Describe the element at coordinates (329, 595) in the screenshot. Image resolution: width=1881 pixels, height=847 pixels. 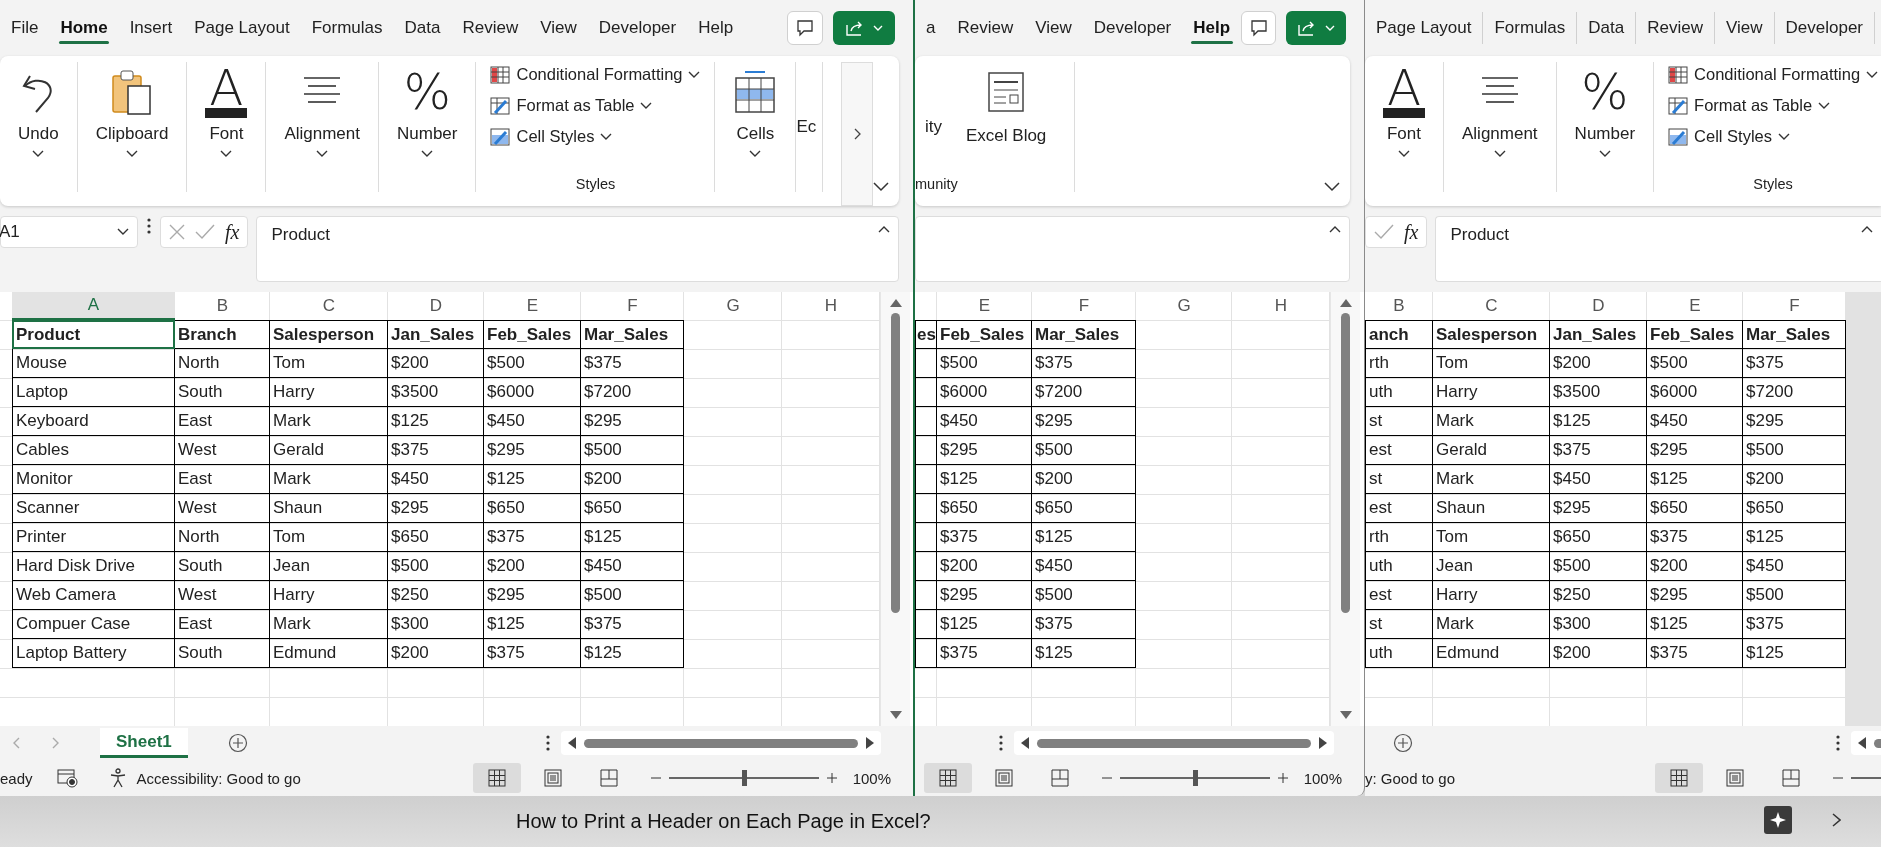
I see `table-cell: Harry` at that location.